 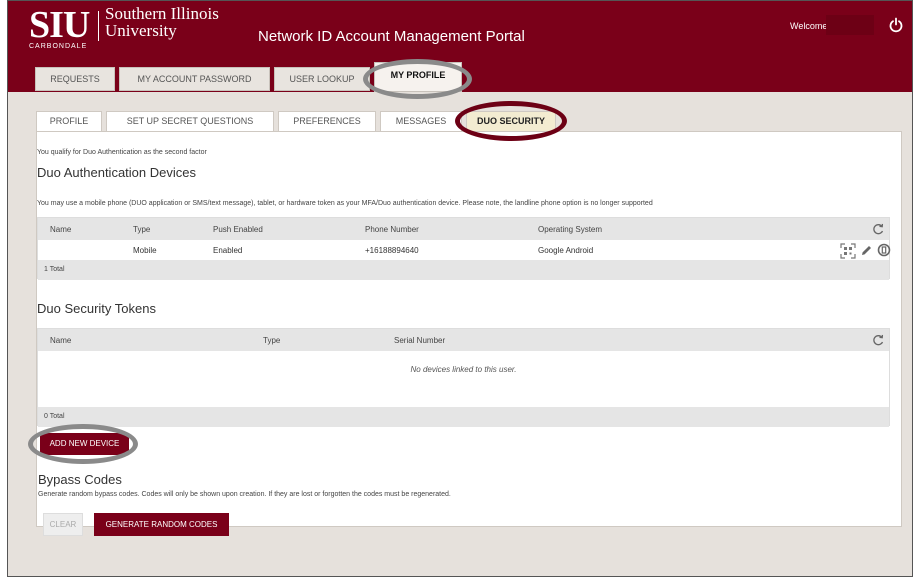 I want to click on generate-random-codes-button: GENERATE RANDOM CODES, so click(x=161, y=524).